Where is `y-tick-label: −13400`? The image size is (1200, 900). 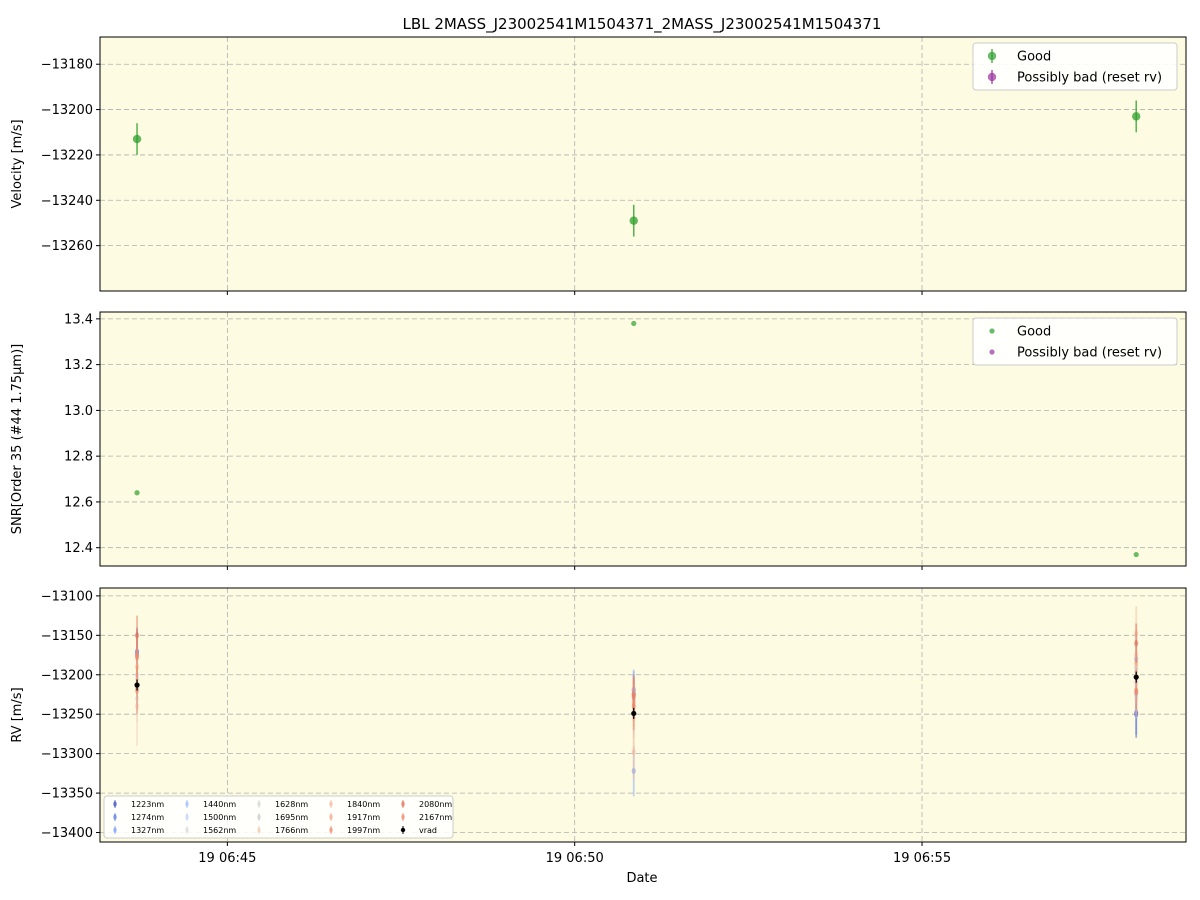 y-tick-label: −13400 is located at coordinates (67, 833).